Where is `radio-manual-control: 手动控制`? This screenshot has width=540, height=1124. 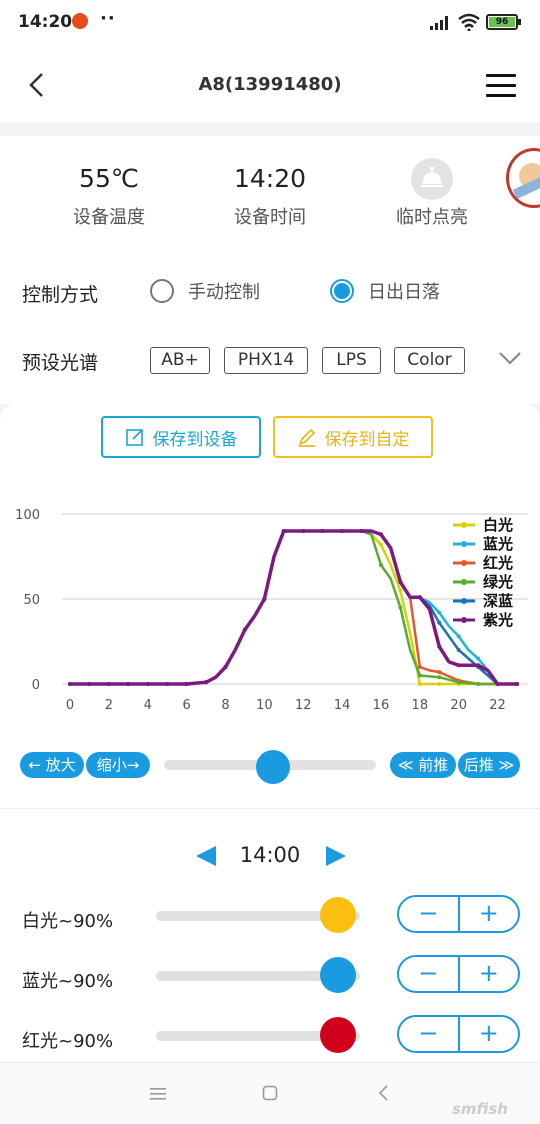
radio-manual-control: 手动控制 is located at coordinates (205, 291).